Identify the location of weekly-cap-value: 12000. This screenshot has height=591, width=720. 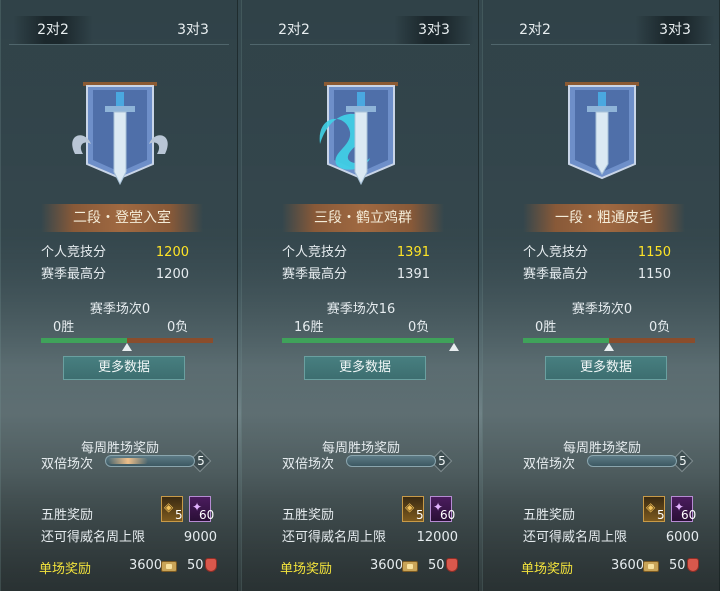
(437, 537).